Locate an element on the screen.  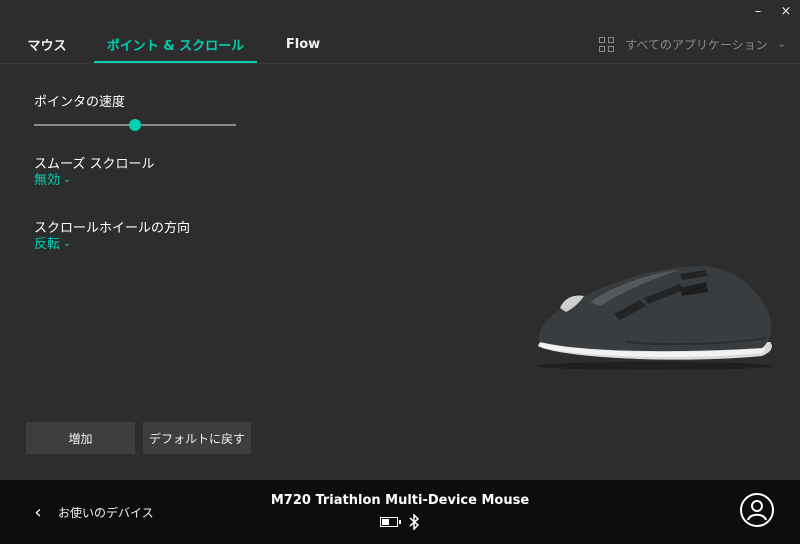
scroll-direction-dropdown: 反転 ⌄ is located at coordinates (52, 242).